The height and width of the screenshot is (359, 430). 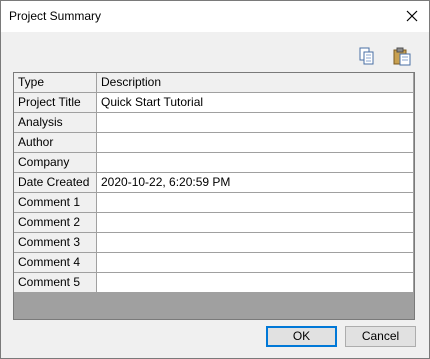 I want to click on row-label: Comment 1, so click(x=55, y=203).